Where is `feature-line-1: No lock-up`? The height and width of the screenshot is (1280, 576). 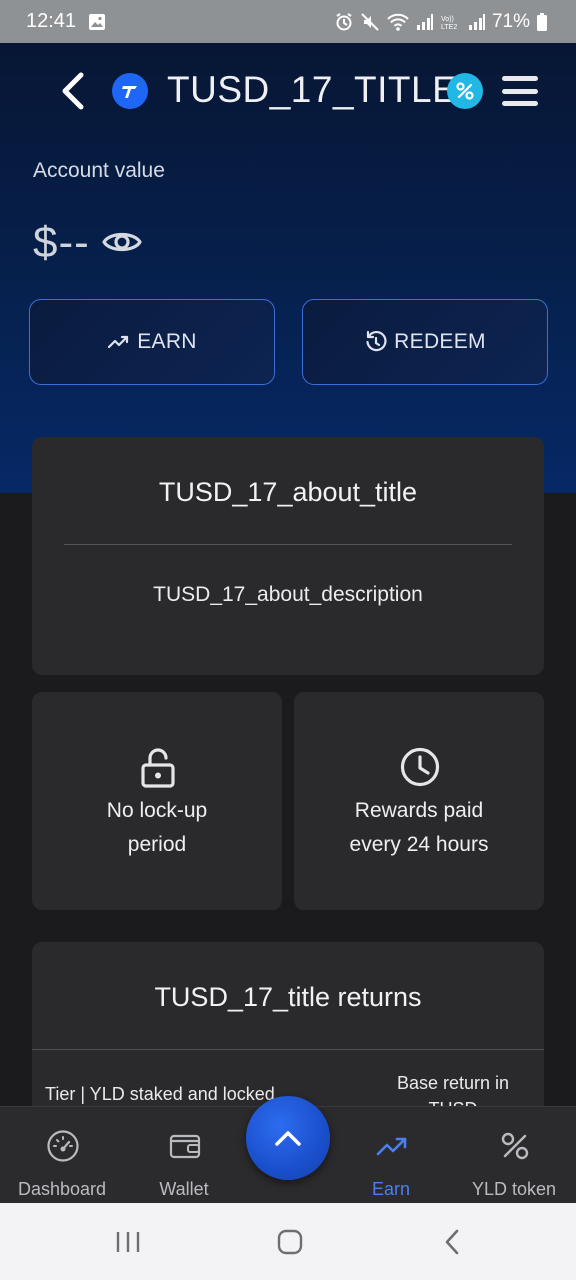
feature-line-1: No lock-up is located at coordinates (157, 810).